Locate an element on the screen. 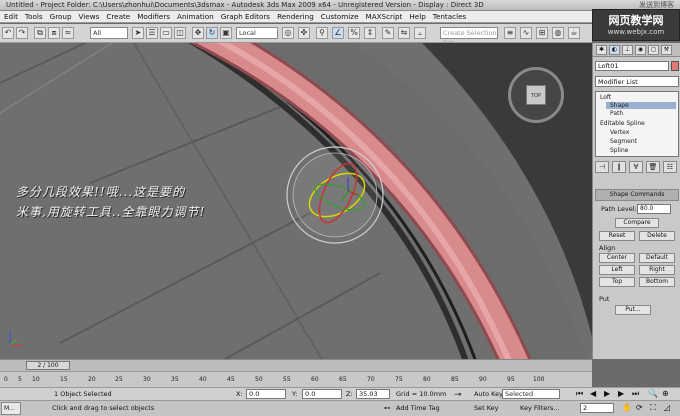 The image size is (680, 416). selection-filter-dropdown: All is located at coordinates (109, 33).